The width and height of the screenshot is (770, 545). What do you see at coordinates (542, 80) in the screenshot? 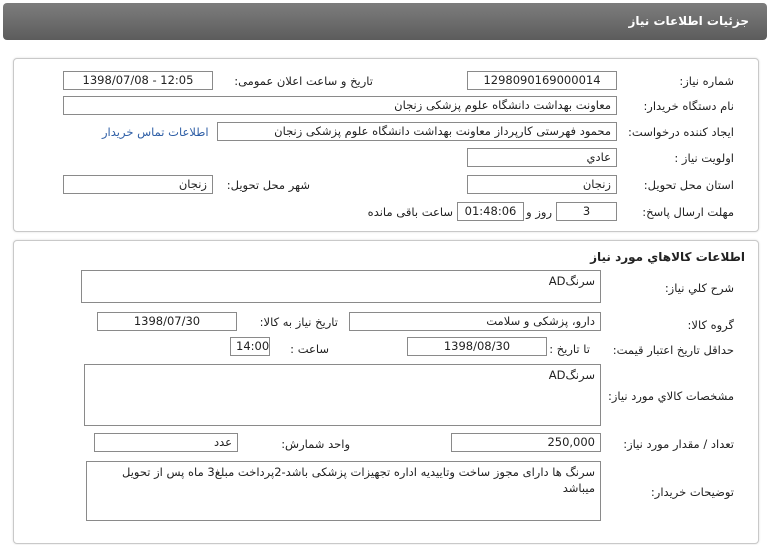
I see `need-number-field: 1298090169000014` at bounding box center [542, 80].